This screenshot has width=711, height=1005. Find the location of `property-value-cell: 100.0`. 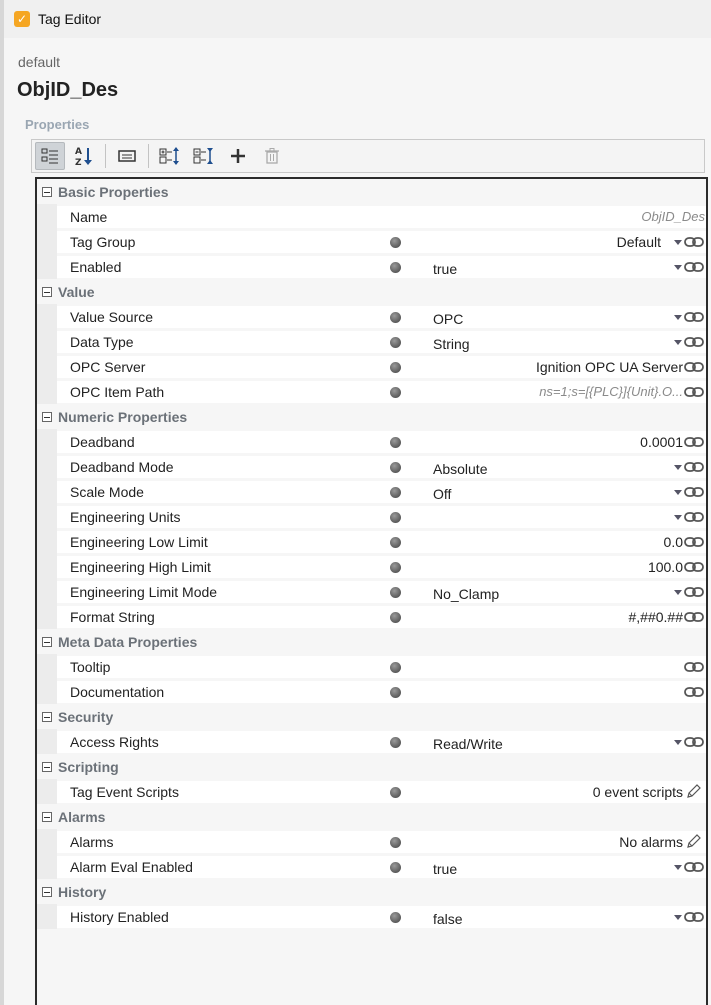

property-value-cell: 100.0 is located at coordinates (563, 567).